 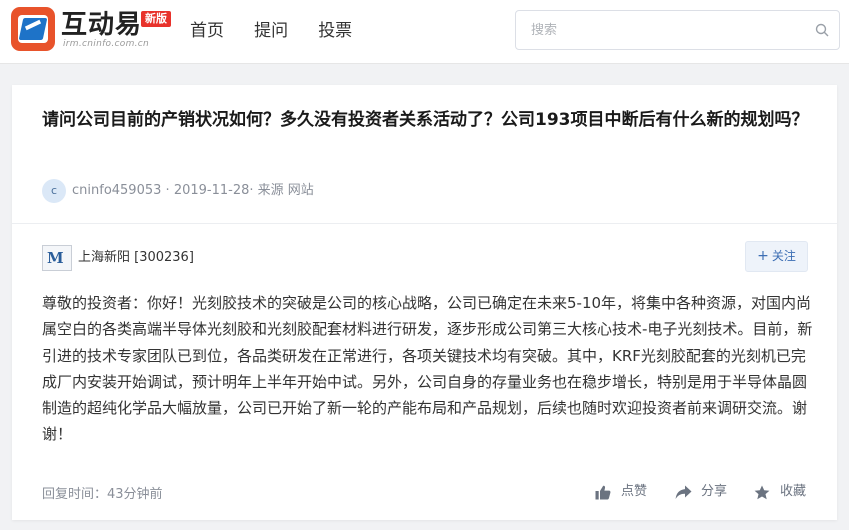 I want to click on main-nav: 首页 提问 投票, so click(x=283, y=32).